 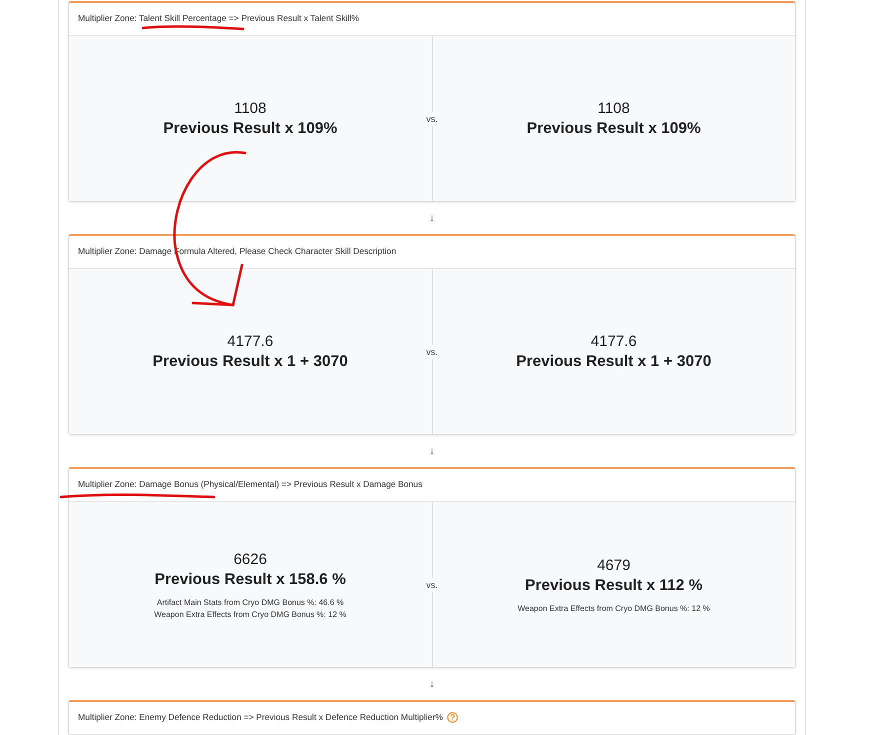 What do you see at coordinates (613, 565) in the screenshot?
I see `result-value: 4679` at bounding box center [613, 565].